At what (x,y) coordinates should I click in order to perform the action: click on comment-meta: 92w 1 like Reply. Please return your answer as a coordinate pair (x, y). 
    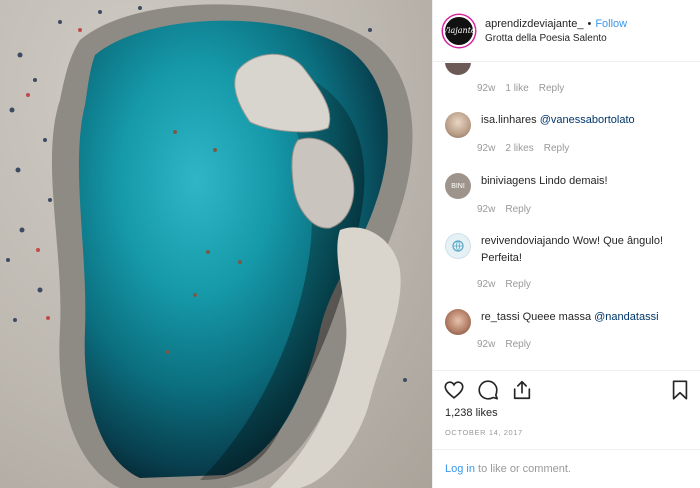
    Looking at the image, I should click on (520, 88).